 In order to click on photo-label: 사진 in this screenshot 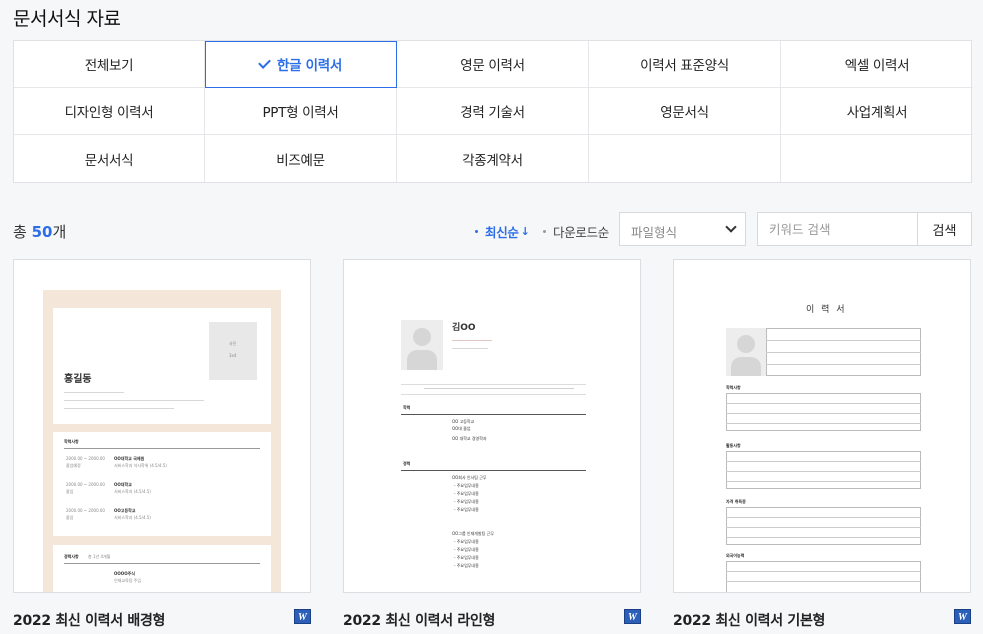, I will do `click(233, 343)`.